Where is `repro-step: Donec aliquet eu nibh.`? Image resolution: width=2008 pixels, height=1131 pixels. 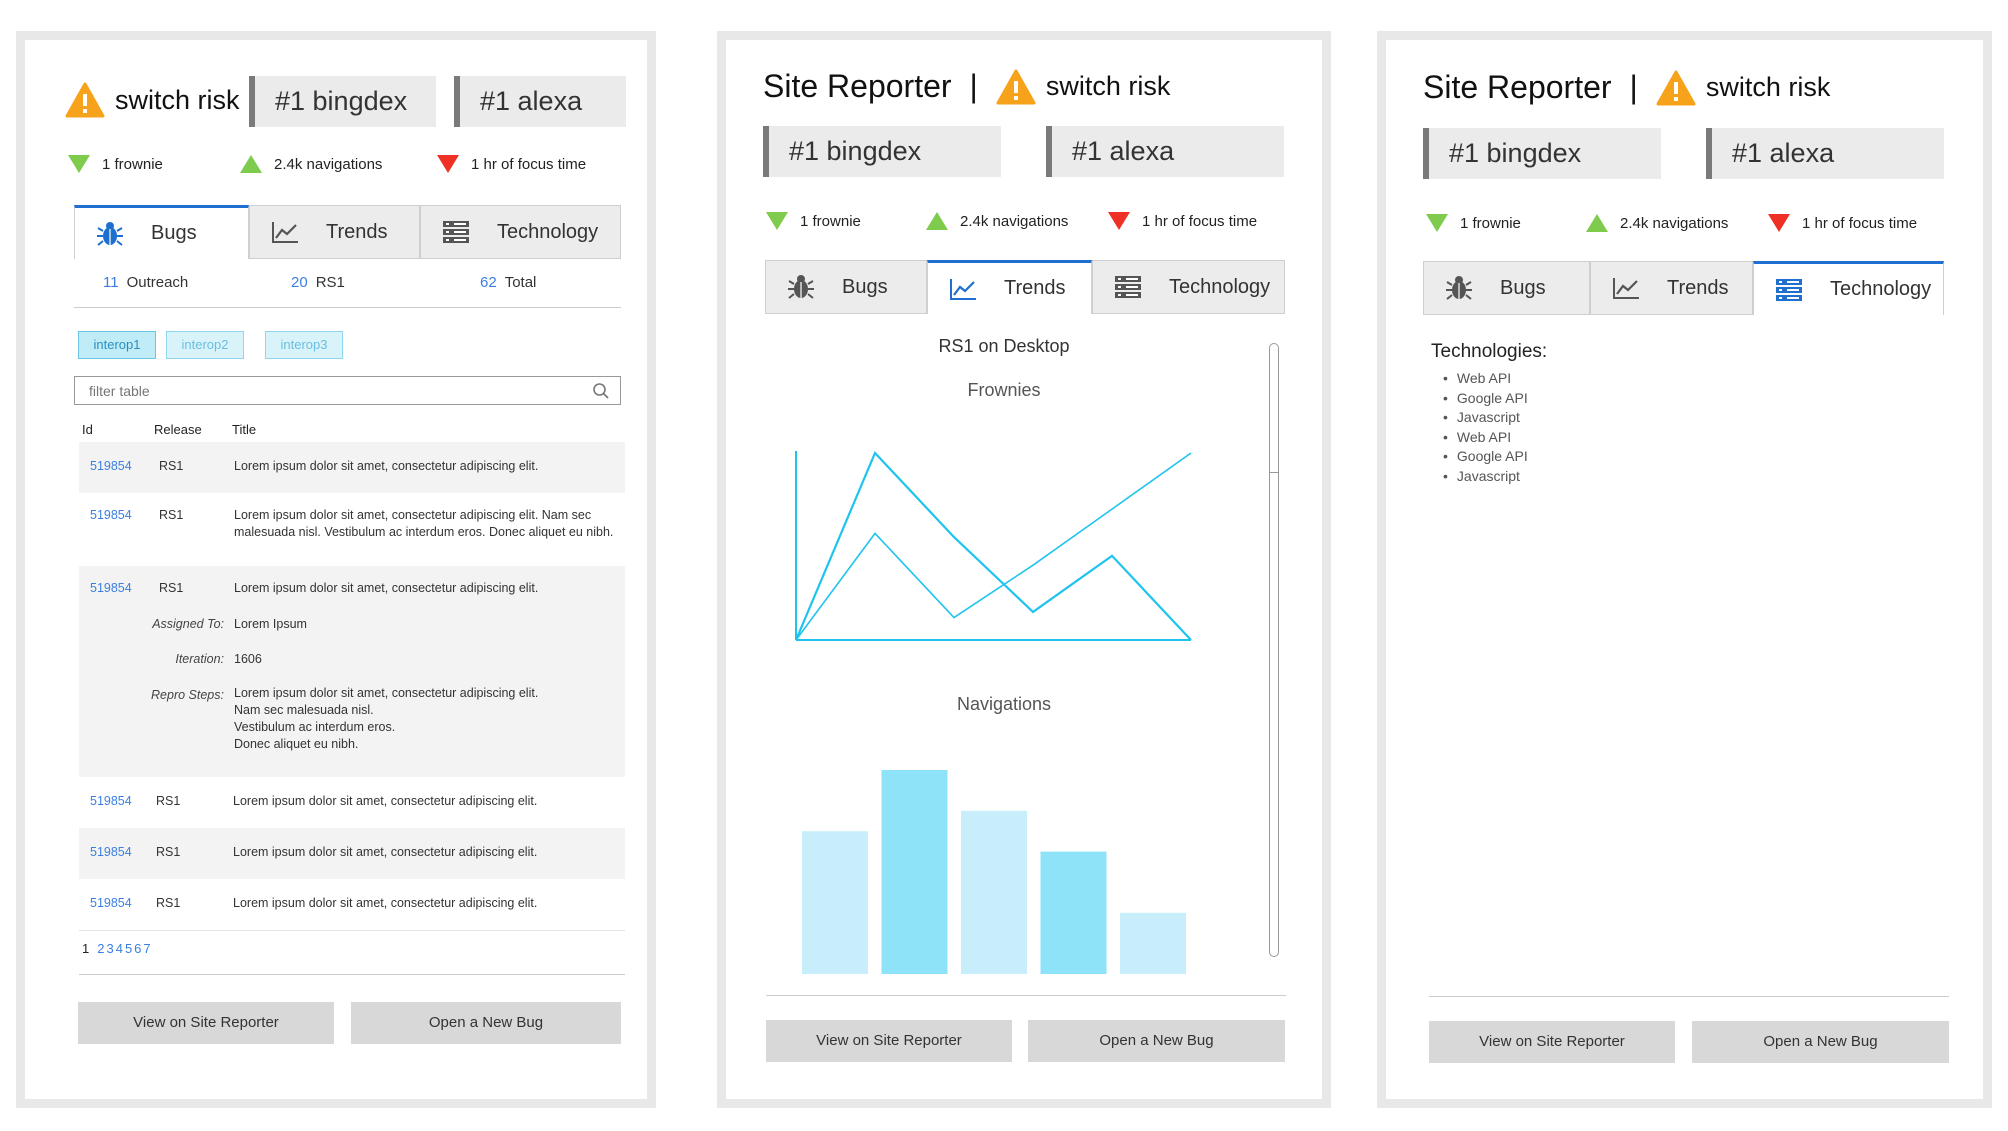
repro-step: Donec aliquet eu nibh. is located at coordinates (296, 744).